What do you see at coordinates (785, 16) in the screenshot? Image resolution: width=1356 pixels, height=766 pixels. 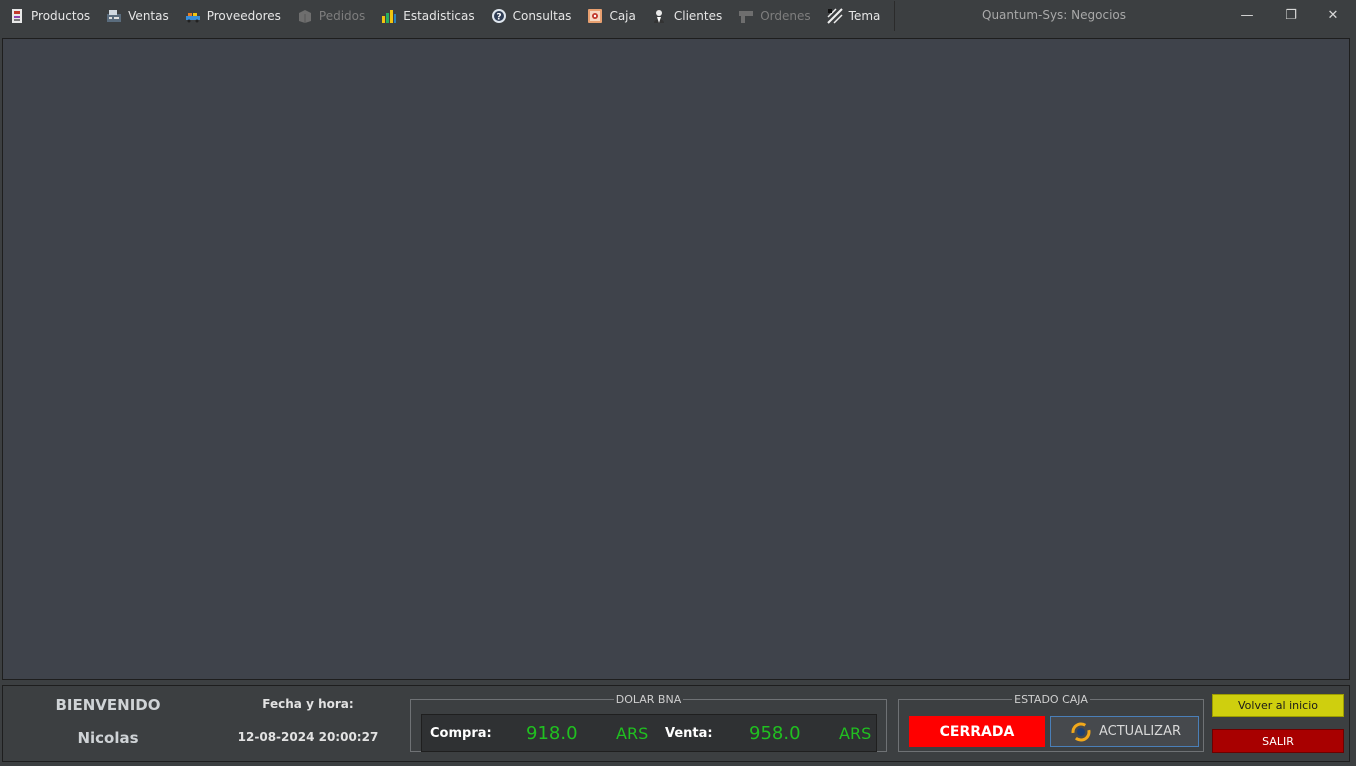 I see `menu-ordenes-label: Ordenes` at bounding box center [785, 16].